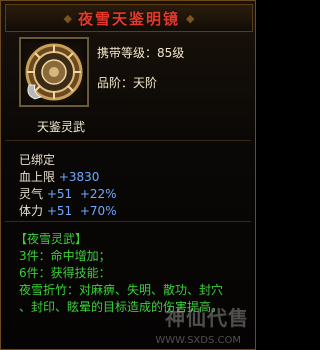 This screenshot has height=350, width=320. I want to click on item-grade: 品阶：天阶, so click(127, 83).